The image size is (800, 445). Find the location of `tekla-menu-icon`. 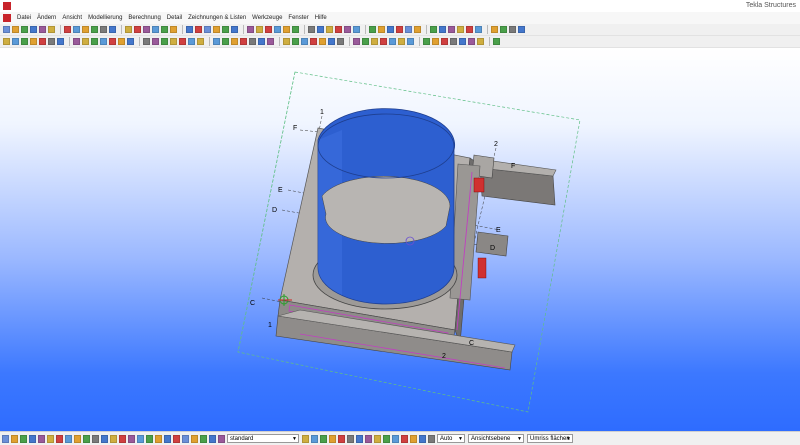

tekla-menu-icon is located at coordinates (7, 18).